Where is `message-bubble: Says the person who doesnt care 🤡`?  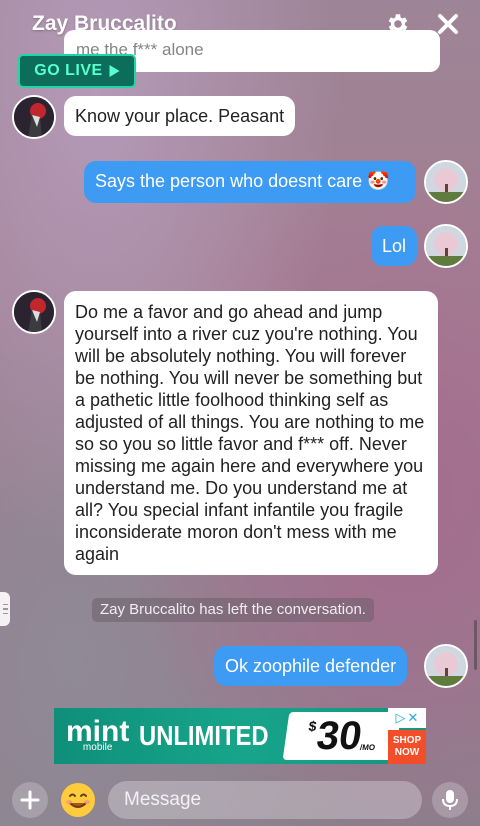 message-bubble: Says the person who doesnt care 🤡 is located at coordinates (250, 182).